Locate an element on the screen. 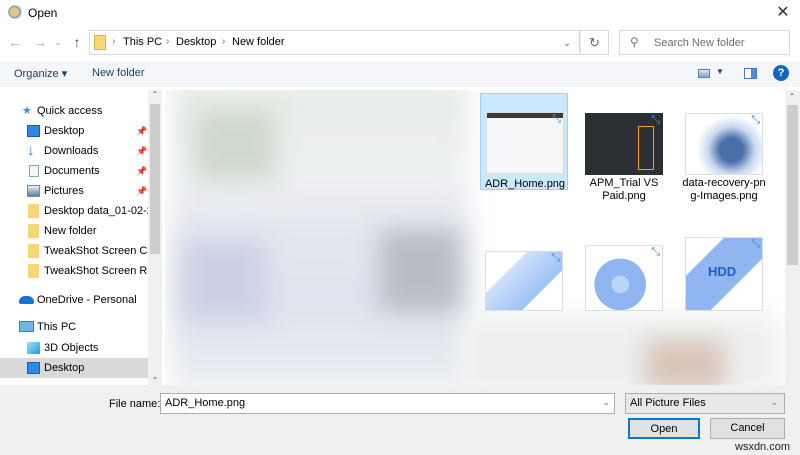 This screenshot has width=800, height=455. command-bar: Organize ▾ New folder ▼ ? is located at coordinates (400, 74).